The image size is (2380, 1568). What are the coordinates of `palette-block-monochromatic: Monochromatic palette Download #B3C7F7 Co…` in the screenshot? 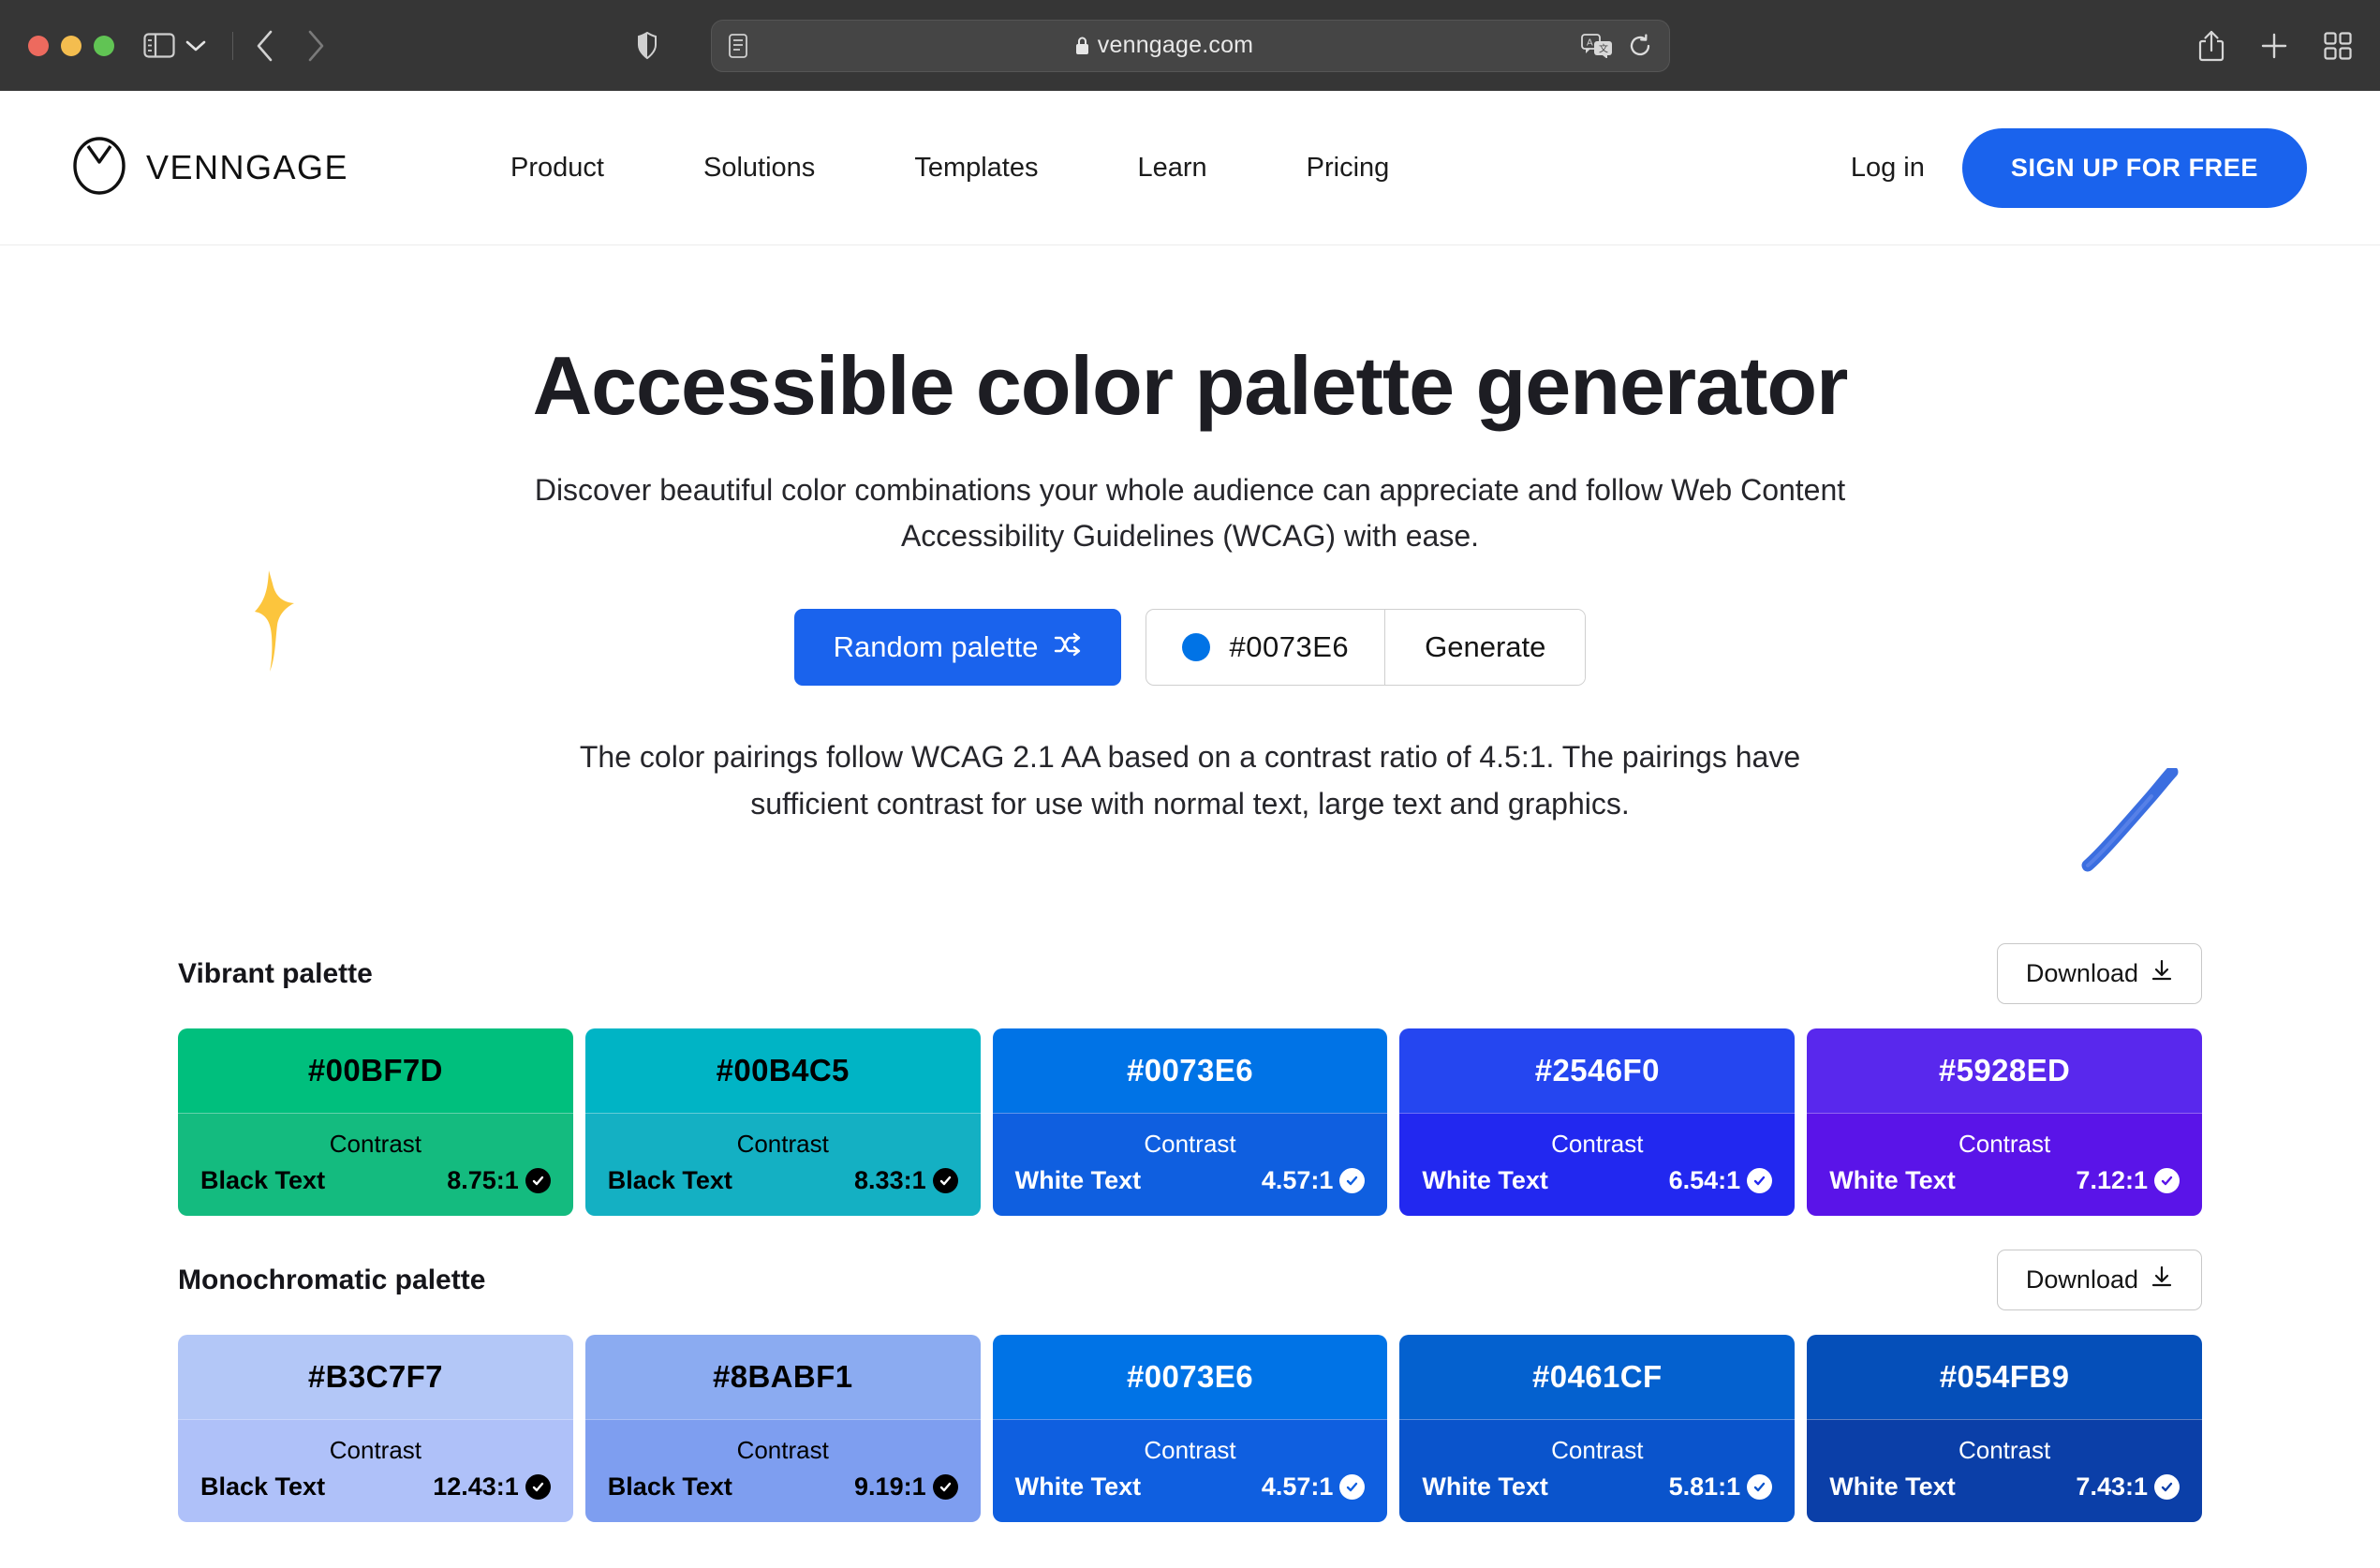 It's located at (1190, 1386).